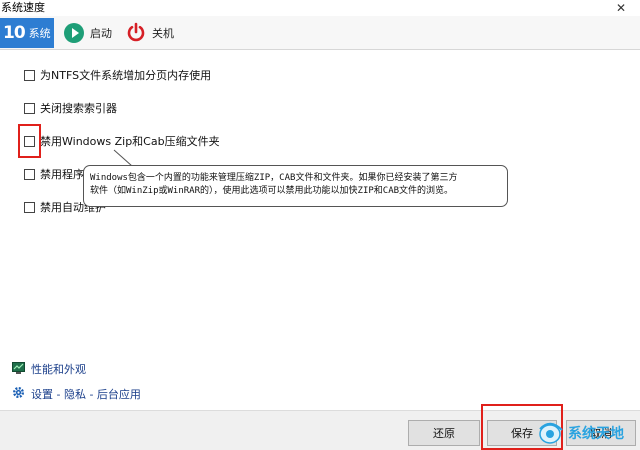  I want to click on link-privacy-background-apps: 设置 - 隐私 - 后台应用, so click(76, 394).